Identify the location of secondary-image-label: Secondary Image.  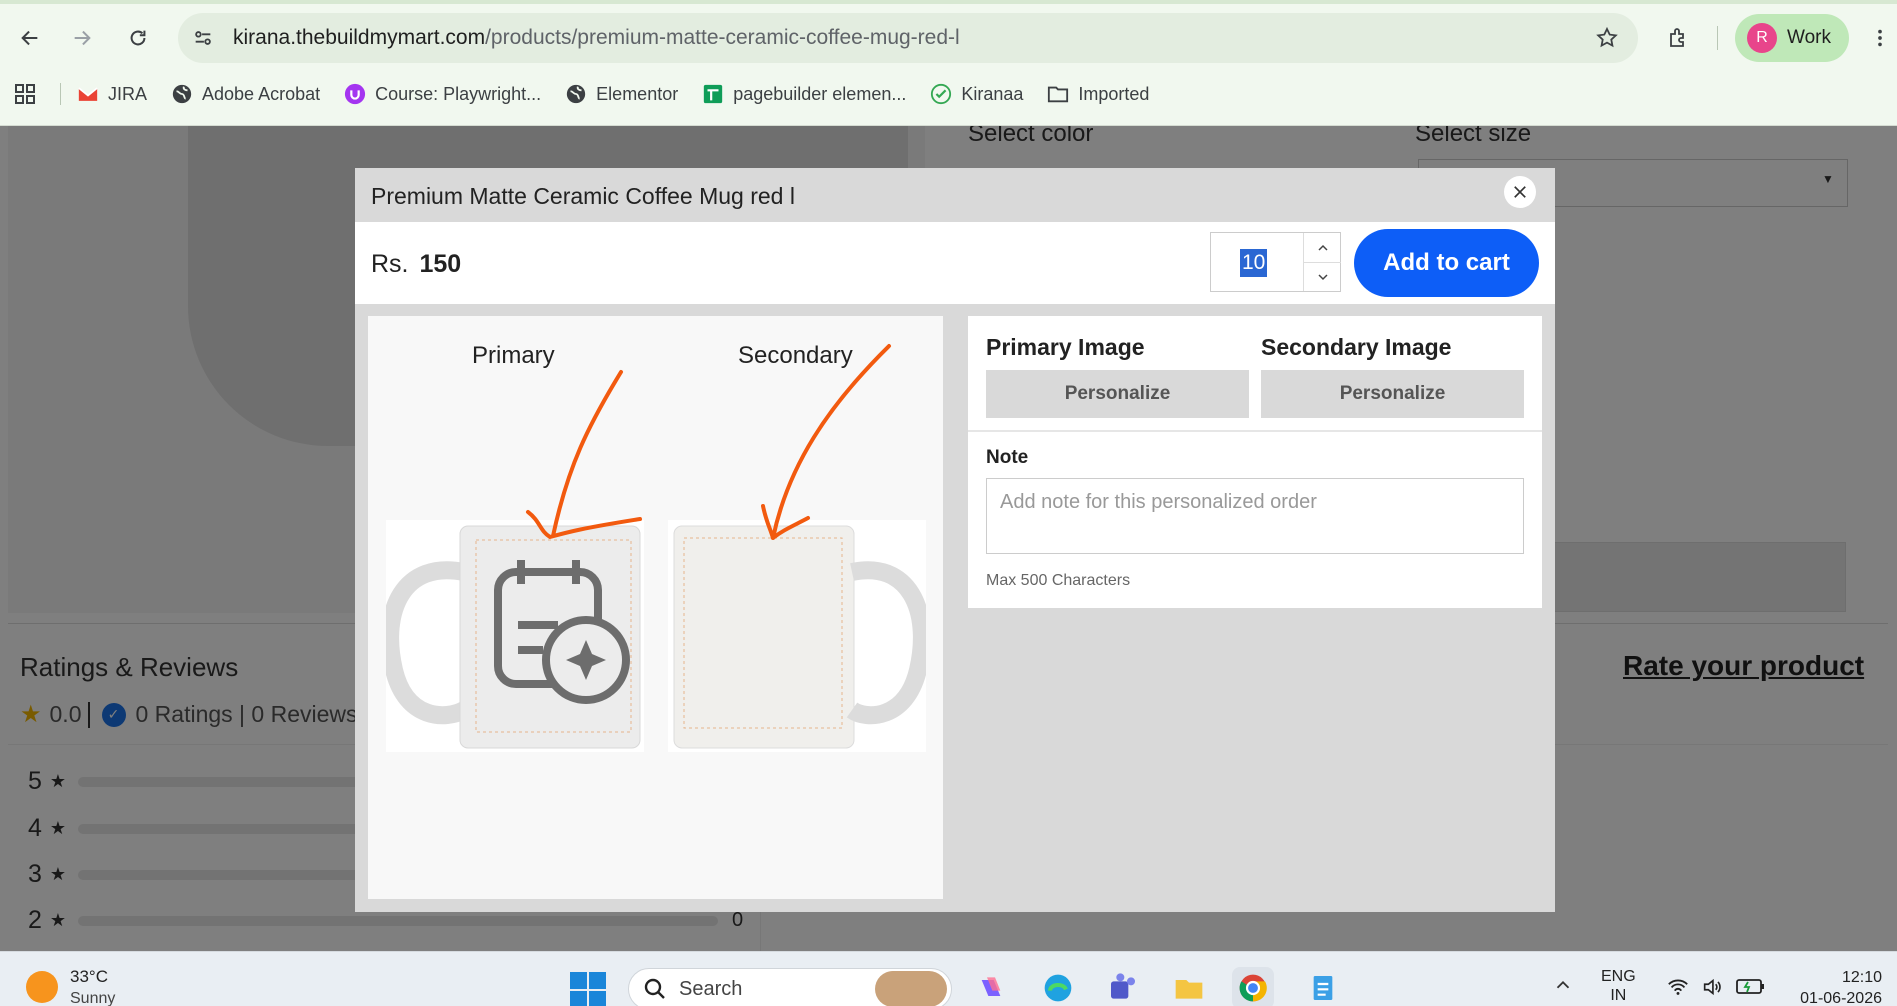
(1356, 347).